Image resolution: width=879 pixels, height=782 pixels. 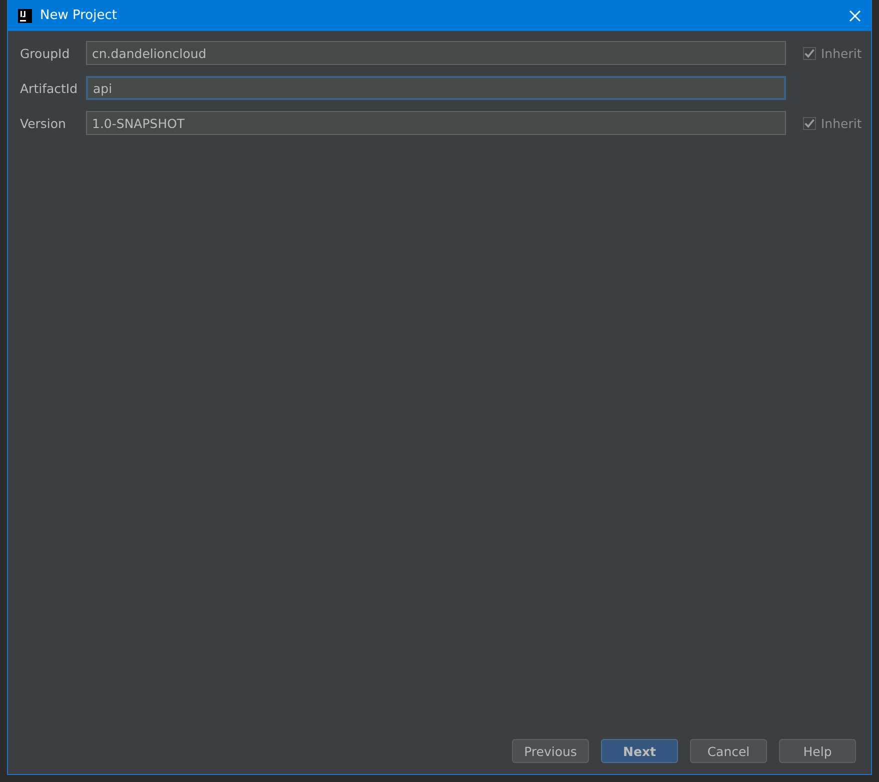 What do you see at coordinates (728, 751) in the screenshot?
I see `dialog-button: Cancel` at bounding box center [728, 751].